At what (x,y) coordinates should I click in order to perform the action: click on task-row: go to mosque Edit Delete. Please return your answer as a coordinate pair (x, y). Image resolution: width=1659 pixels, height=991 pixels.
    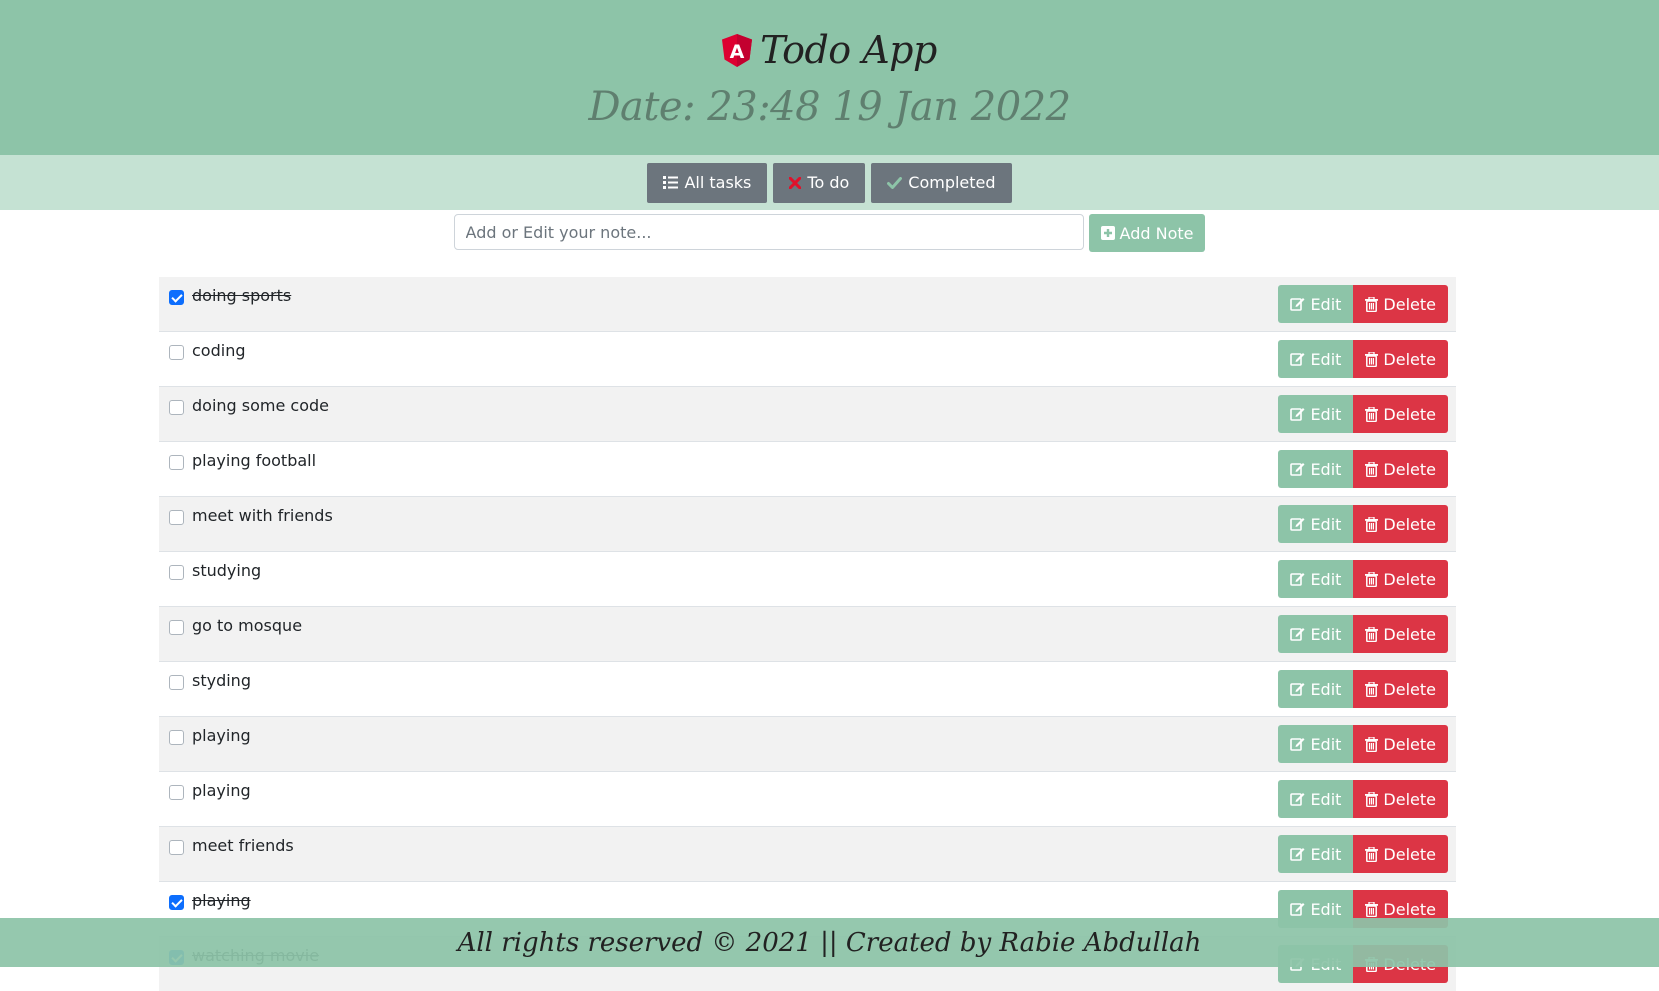
    Looking at the image, I should click on (807, 633).